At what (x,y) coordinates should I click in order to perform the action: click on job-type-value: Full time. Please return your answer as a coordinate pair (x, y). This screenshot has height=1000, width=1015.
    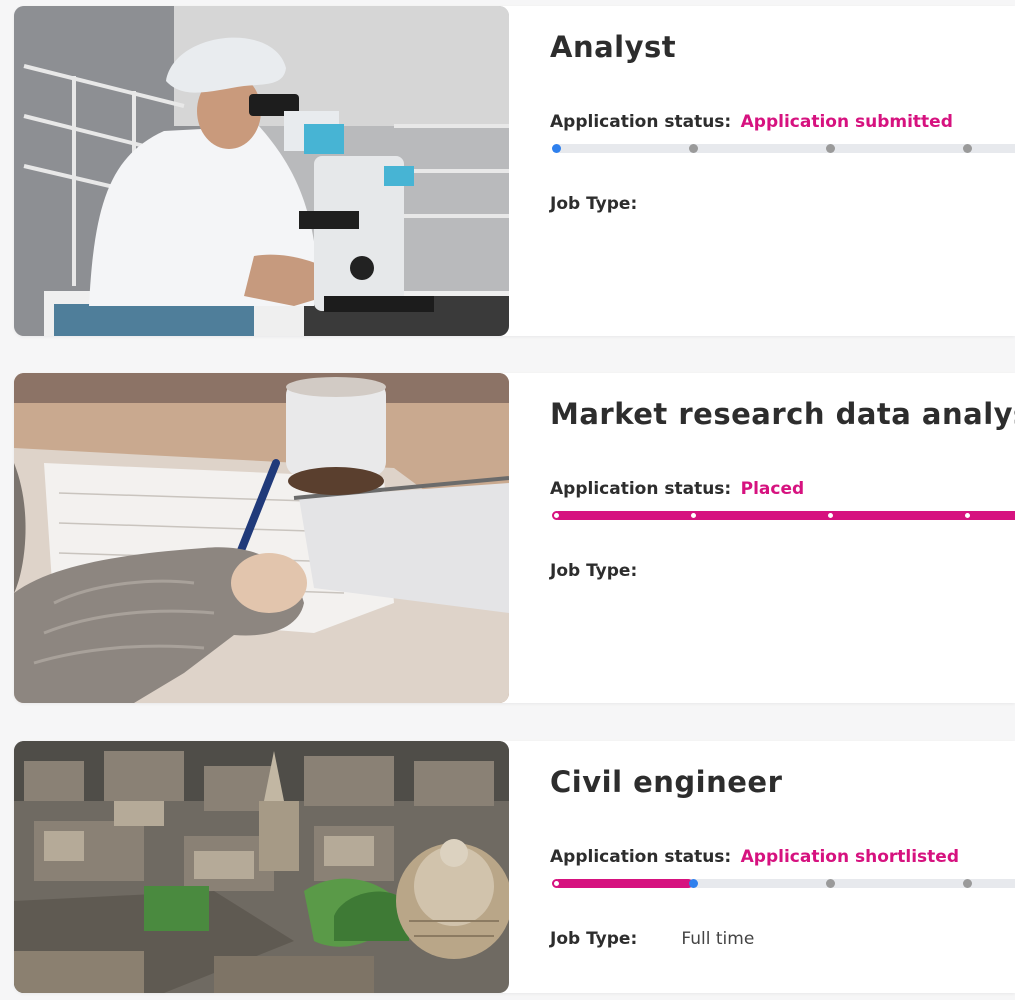
    Looking at the image, I should click on (718, 939).